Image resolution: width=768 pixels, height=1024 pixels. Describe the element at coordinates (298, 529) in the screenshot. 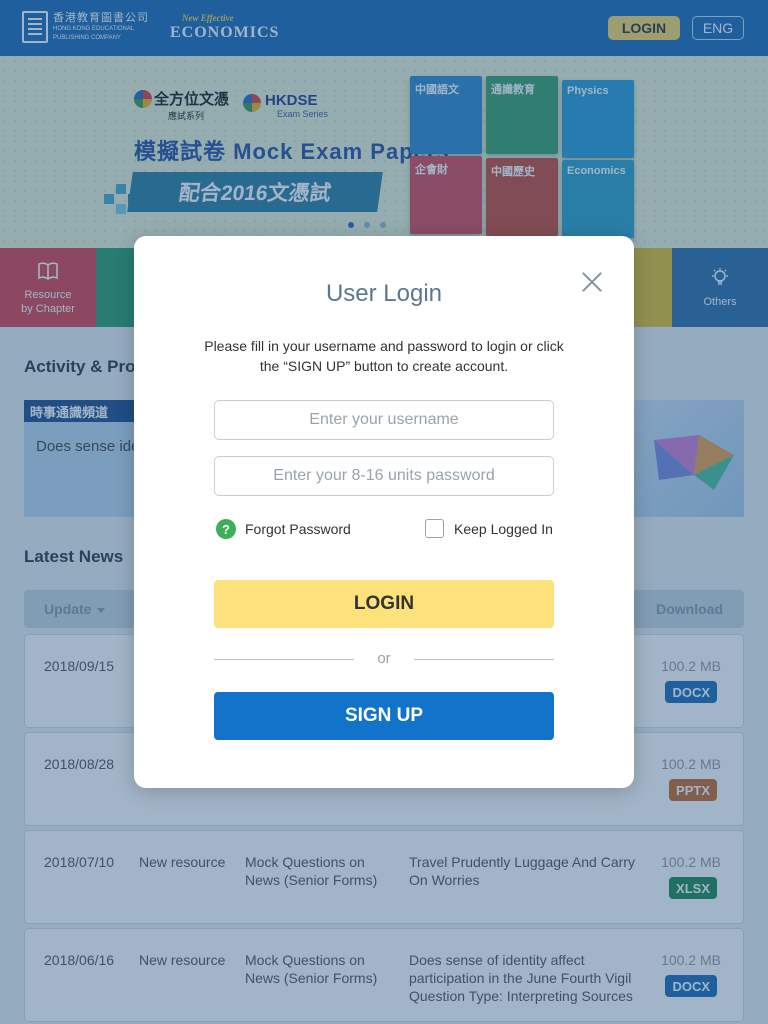

I see `forgot-password-label: Forgot Password` at that location.